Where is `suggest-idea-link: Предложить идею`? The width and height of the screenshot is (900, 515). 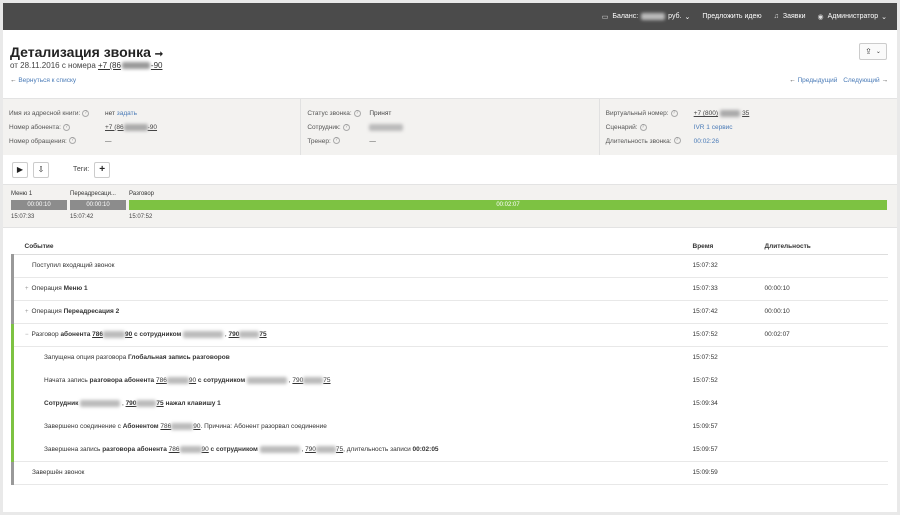 suggest-idea-link: Предложить идею is located at coordinates (731, 16).